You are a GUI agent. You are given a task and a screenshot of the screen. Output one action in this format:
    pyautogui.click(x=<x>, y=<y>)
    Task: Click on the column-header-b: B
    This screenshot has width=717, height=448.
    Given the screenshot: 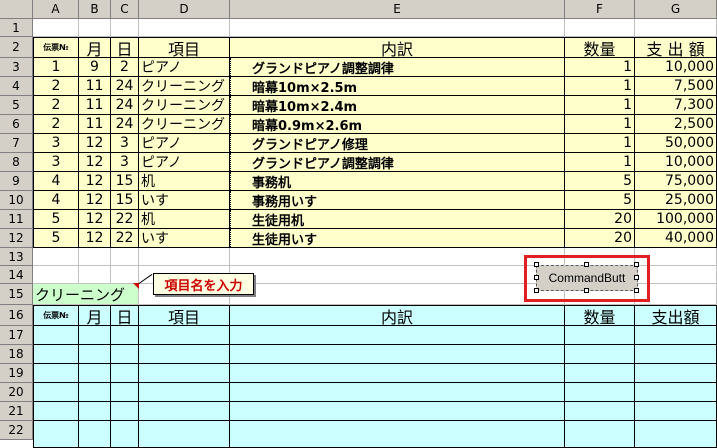 What is the action you would take?
    pyautogui.click(x=95, y=9)
    